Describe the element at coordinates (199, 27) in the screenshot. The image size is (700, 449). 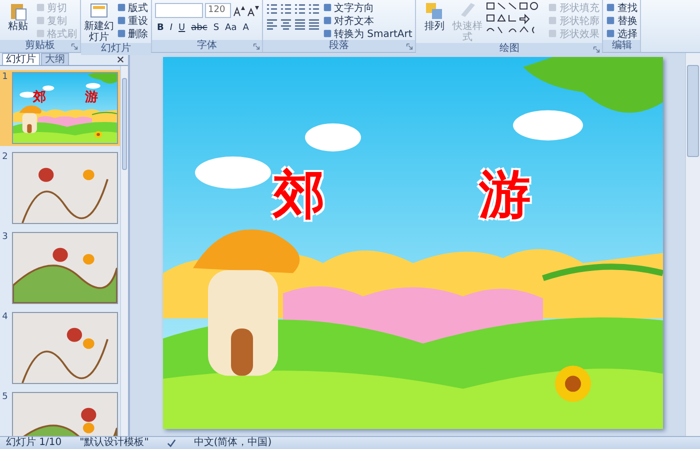
I see `format-button: abc` at that location.